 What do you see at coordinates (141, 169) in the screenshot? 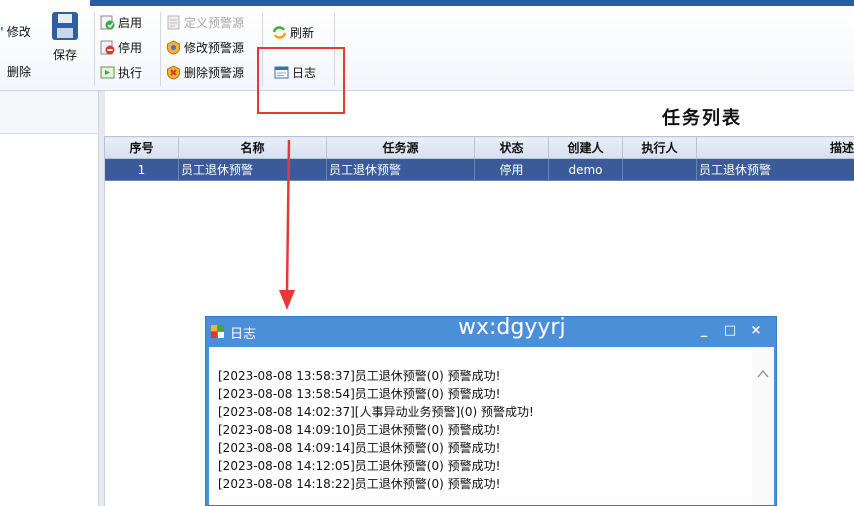
I see `cell-index: 1` at bounding box center [141, 169].